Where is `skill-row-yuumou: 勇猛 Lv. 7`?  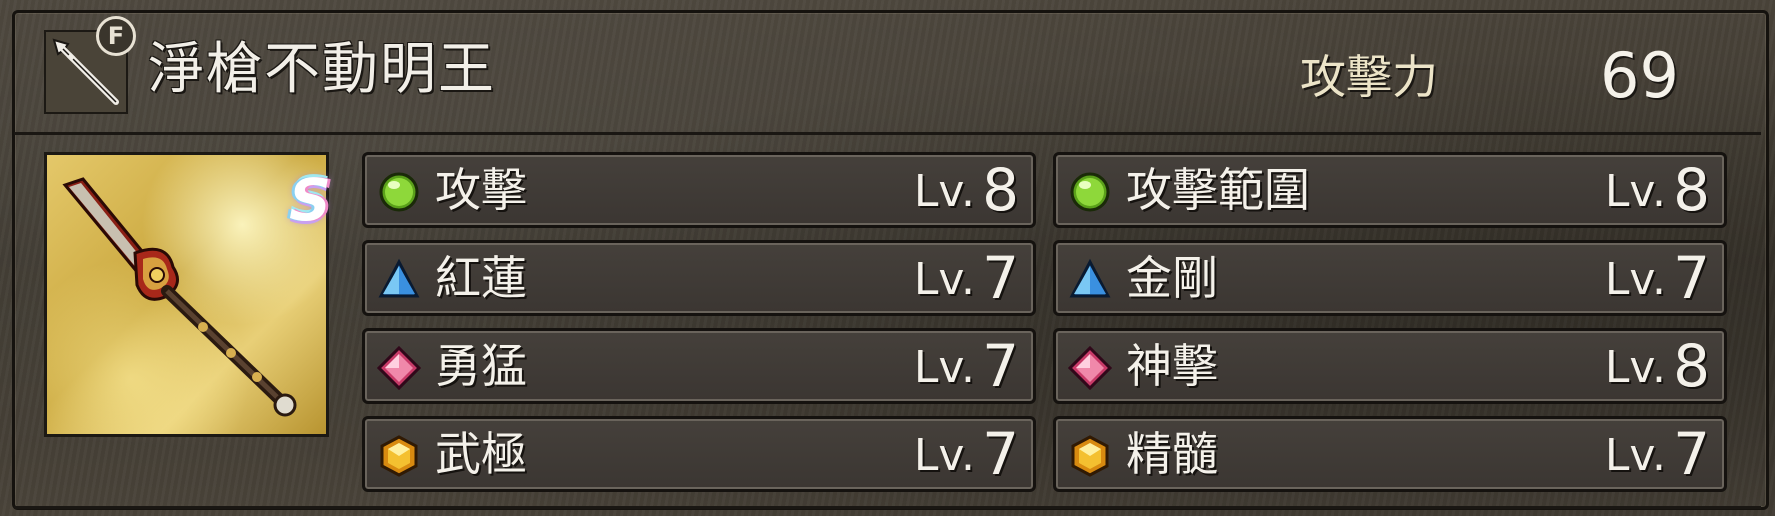 skill-row-yuumou: 勇猛 Lv. 7 is located at coordinates (699, 366).